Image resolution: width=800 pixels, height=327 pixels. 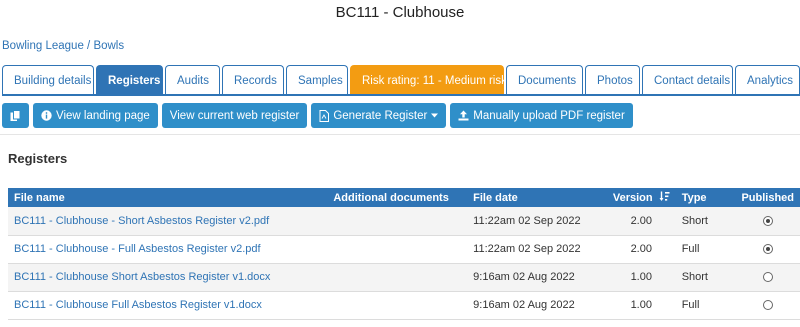 What do you see at coordinates (687, 80) in the screenshot?
I see `tab-contact-details: Contact details` at bounding box center [687, 80].